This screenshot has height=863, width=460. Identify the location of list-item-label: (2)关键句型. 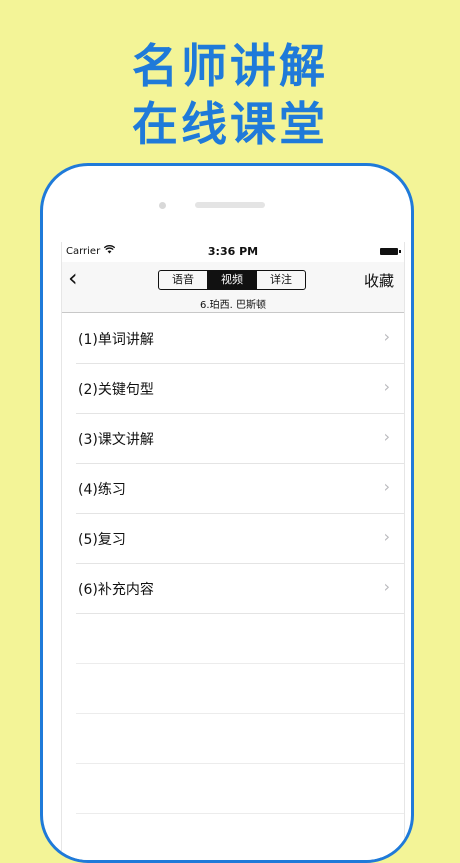
(116, 390).